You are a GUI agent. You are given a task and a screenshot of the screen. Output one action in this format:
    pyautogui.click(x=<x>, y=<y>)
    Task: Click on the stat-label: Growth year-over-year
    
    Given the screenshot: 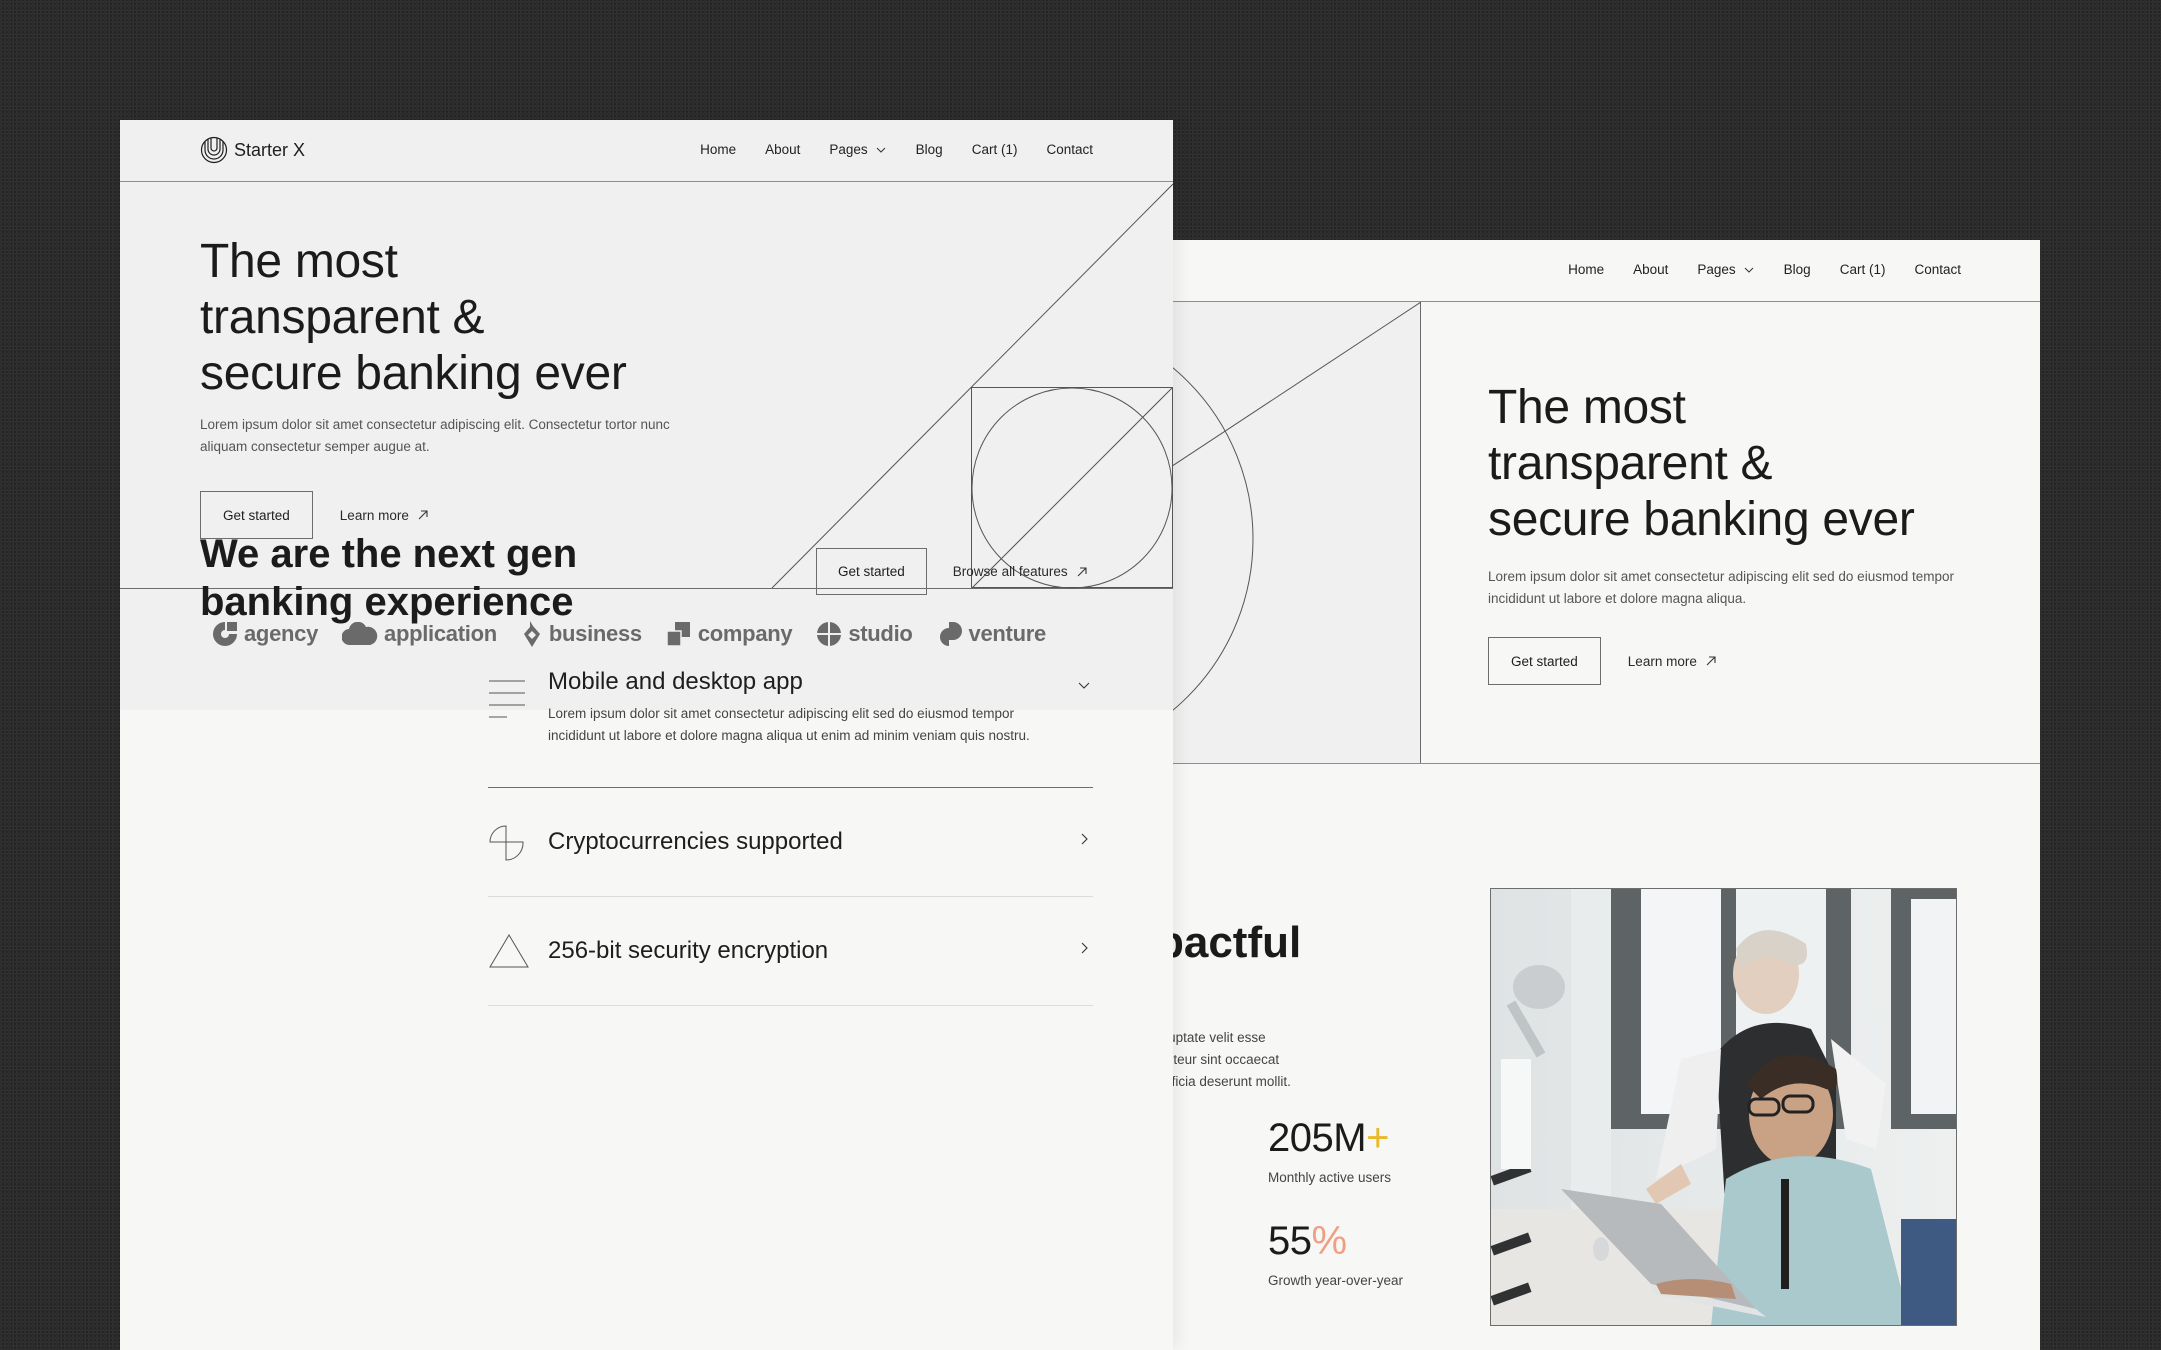 What is the action you would take?
    pyautogui.click(x=1336, y=1280)
    